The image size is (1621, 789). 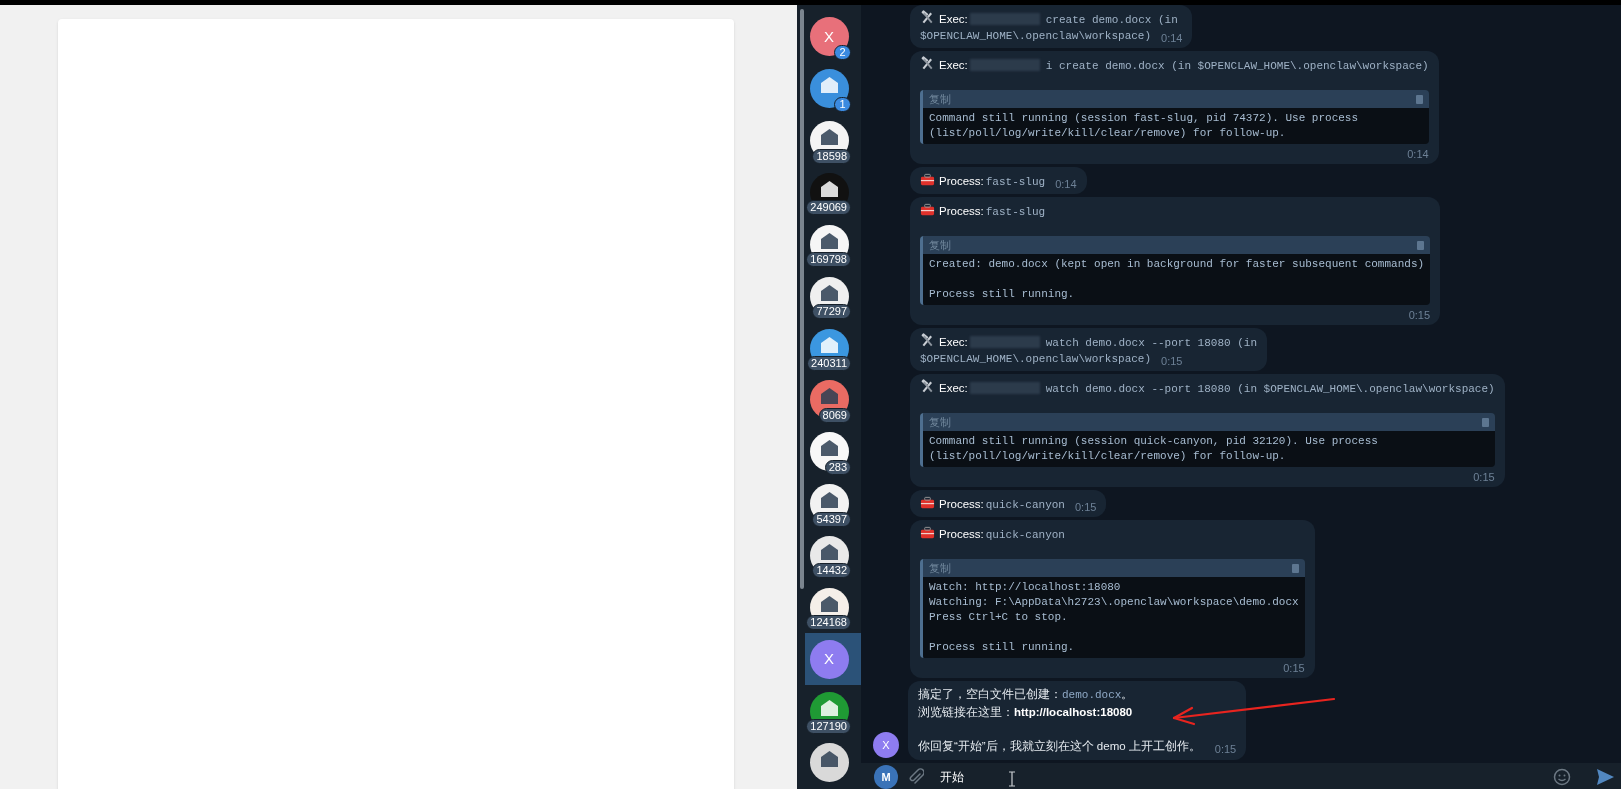 What do you see at coordinates (833, 451) in the screenshot?
I see `chat-list-item: 283` at bounding box center [833, 451].